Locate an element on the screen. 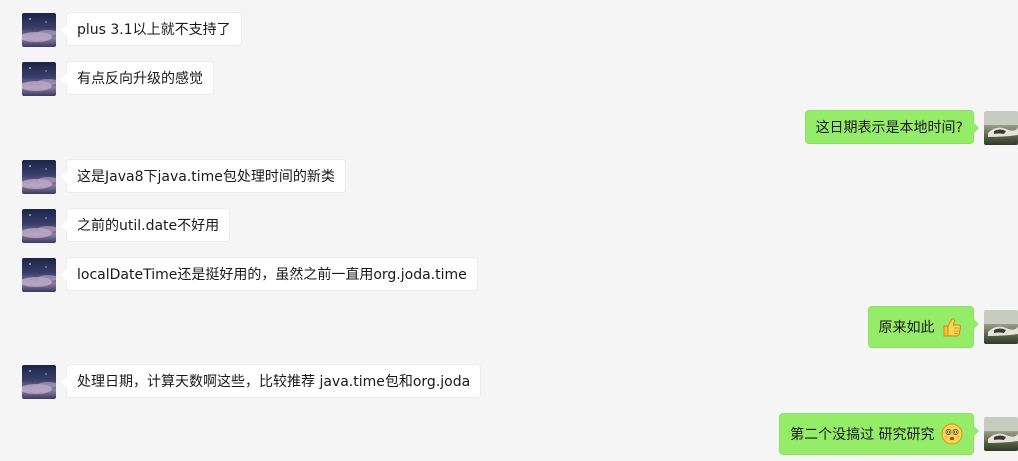 Image resolution: width=1018 pixels, height=461 pixels. message-bubble: 之前的util.date不好用 is located at coordinates (145, 225).